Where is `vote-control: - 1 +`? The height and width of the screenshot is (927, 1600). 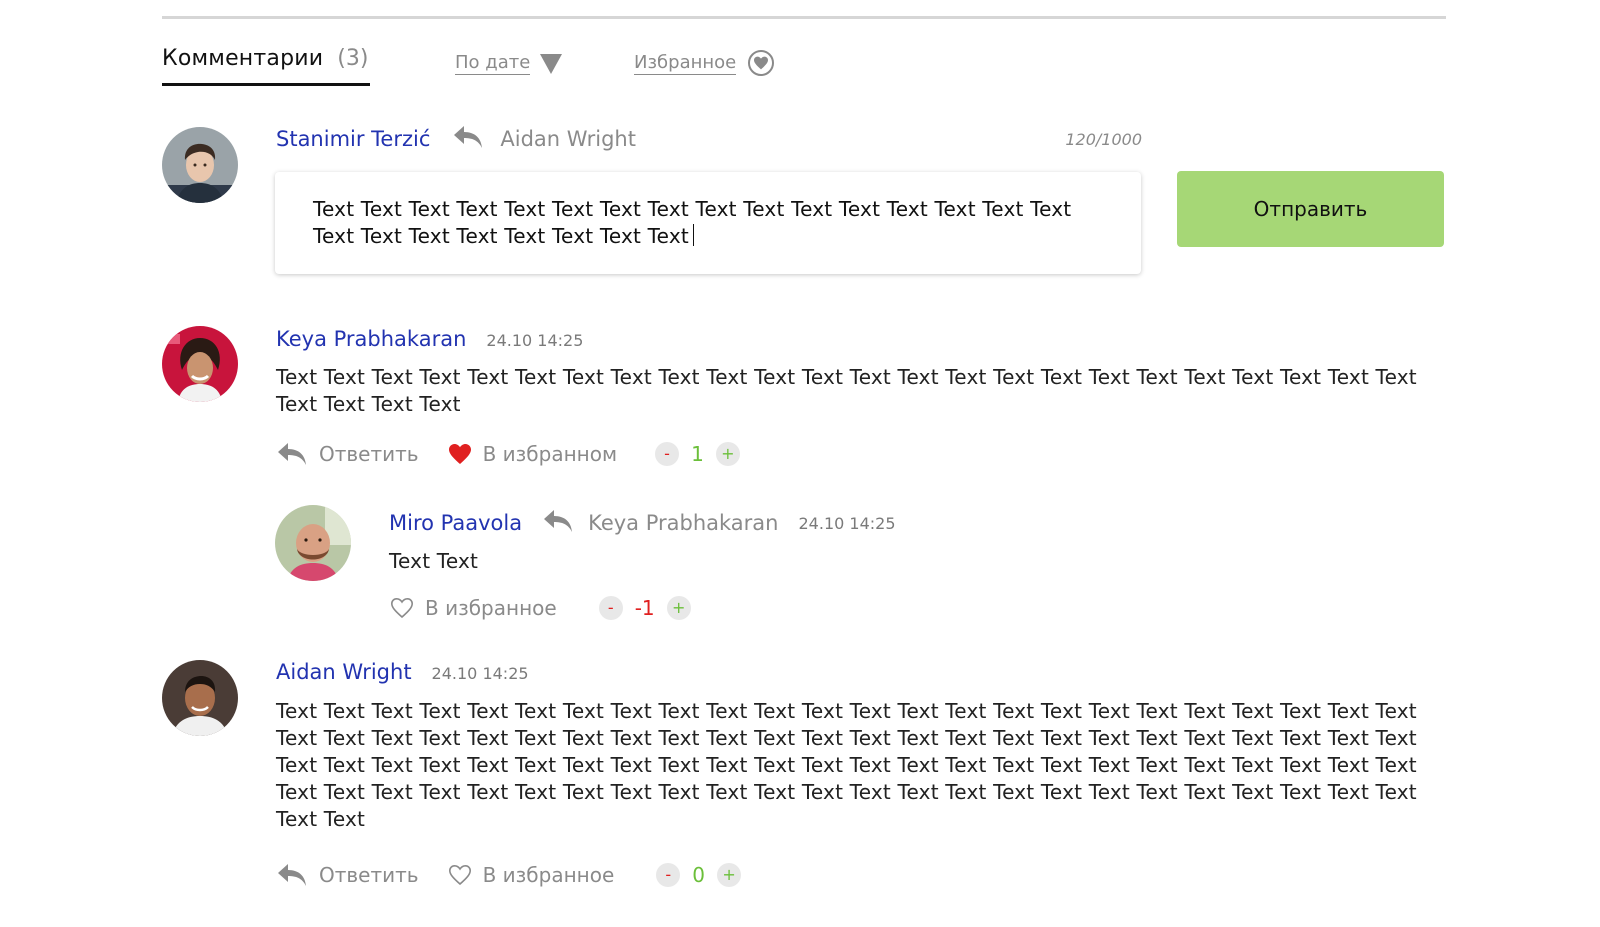 vote-control: - 1 + is located at coordinates (697, 454).